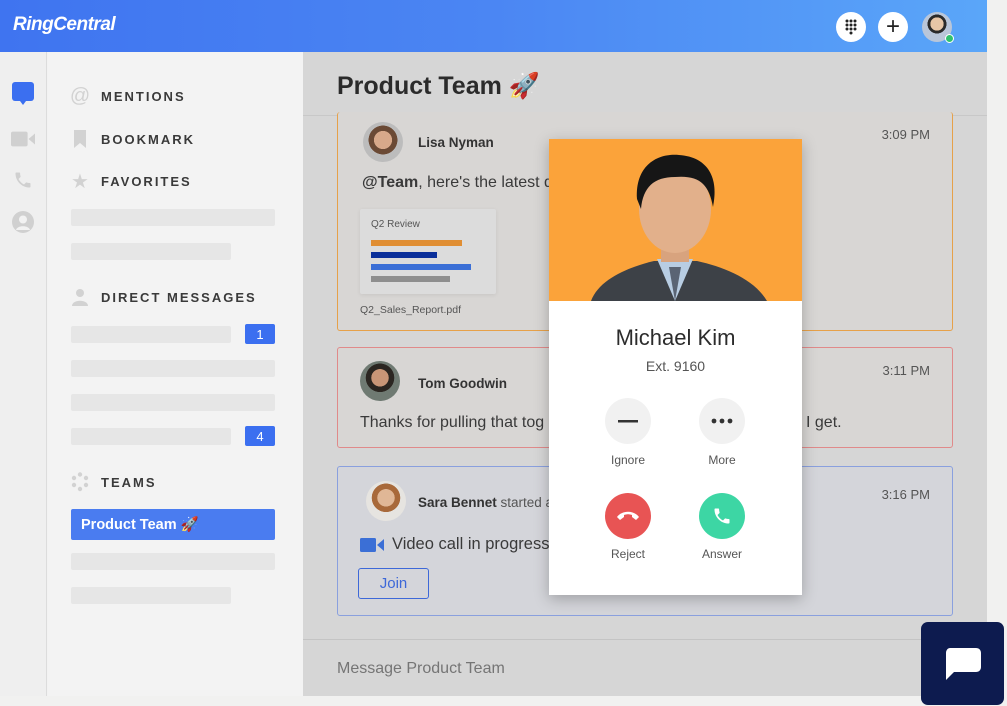 The height and width of the screenshot is (706, 1007). Describe the element at coordinates (905, 494) in the screenshot. I see `timestamp: 3:16 PM` at that location.